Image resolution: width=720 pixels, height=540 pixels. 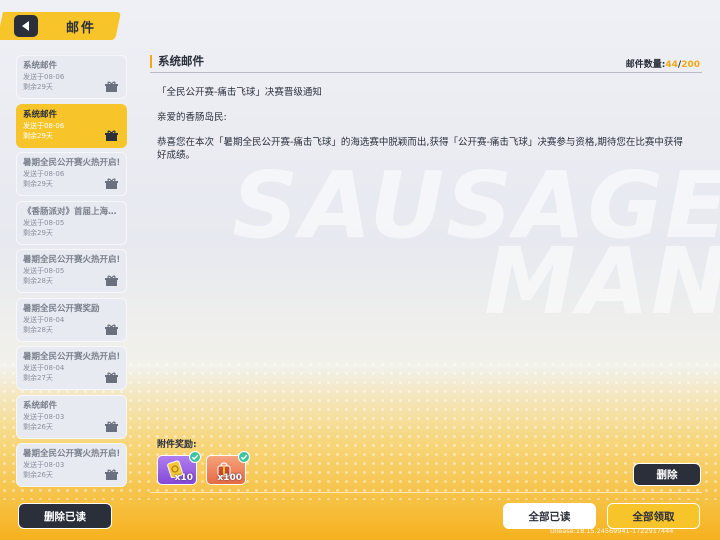 I want to click on back-arrow-icon, so click(x=25, y=26).